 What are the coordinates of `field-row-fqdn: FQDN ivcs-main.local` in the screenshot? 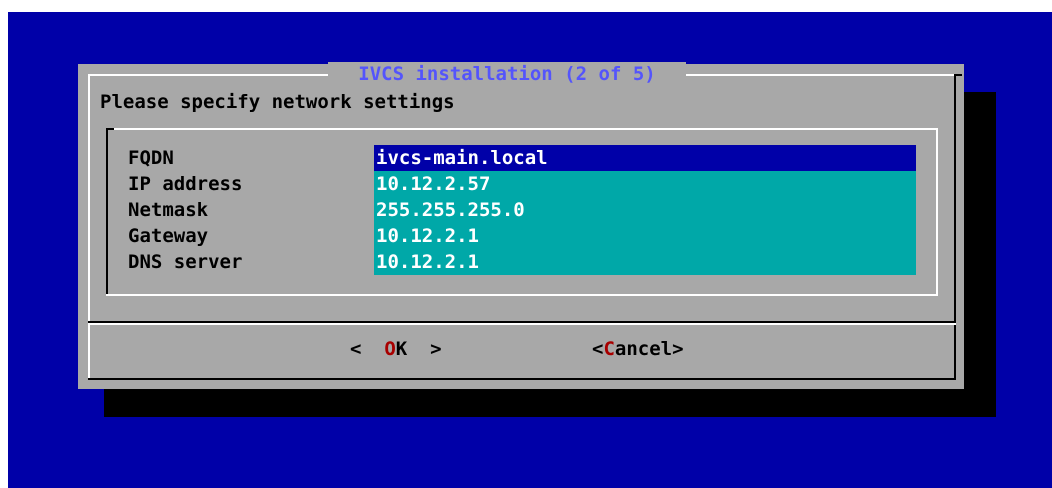 It's located at (522, 158).